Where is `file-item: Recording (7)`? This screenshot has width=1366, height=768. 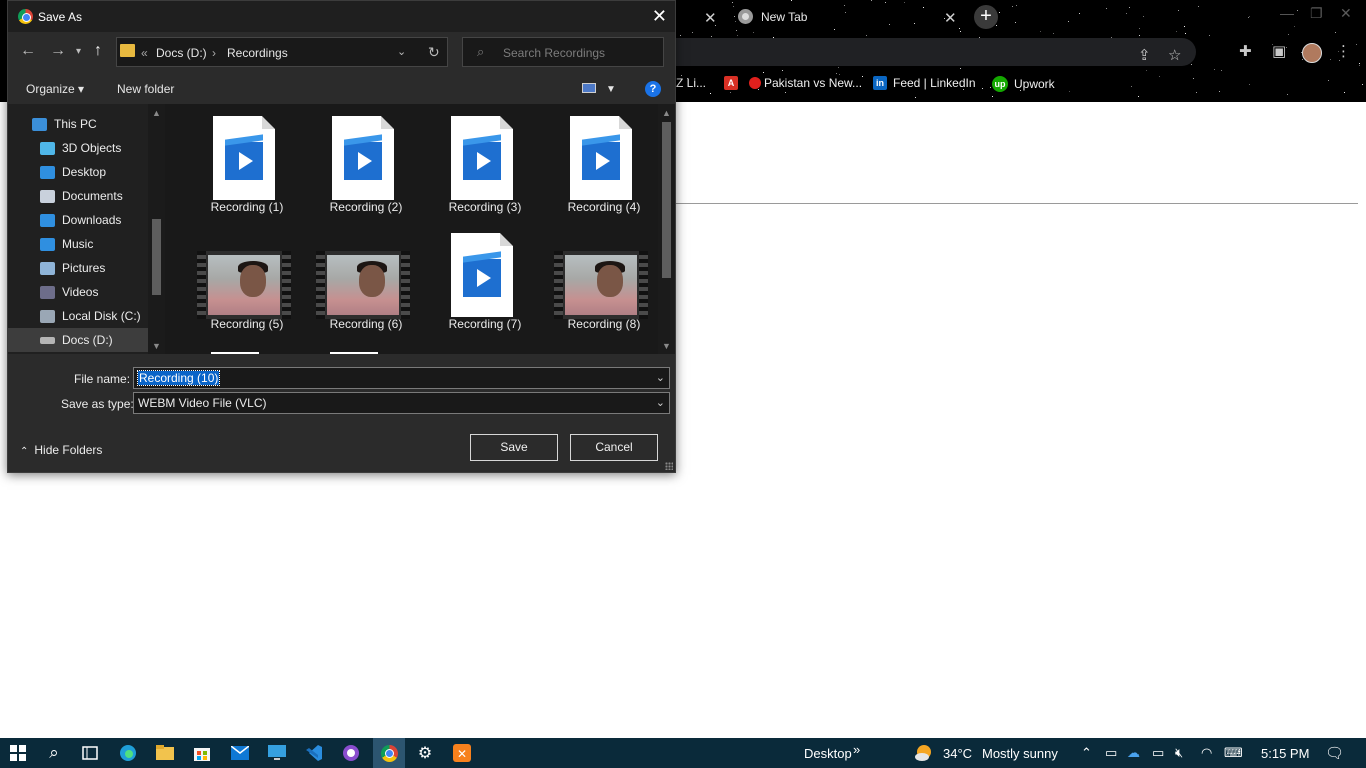 file-item: Recording (7) is located at coordinates (478, 277).